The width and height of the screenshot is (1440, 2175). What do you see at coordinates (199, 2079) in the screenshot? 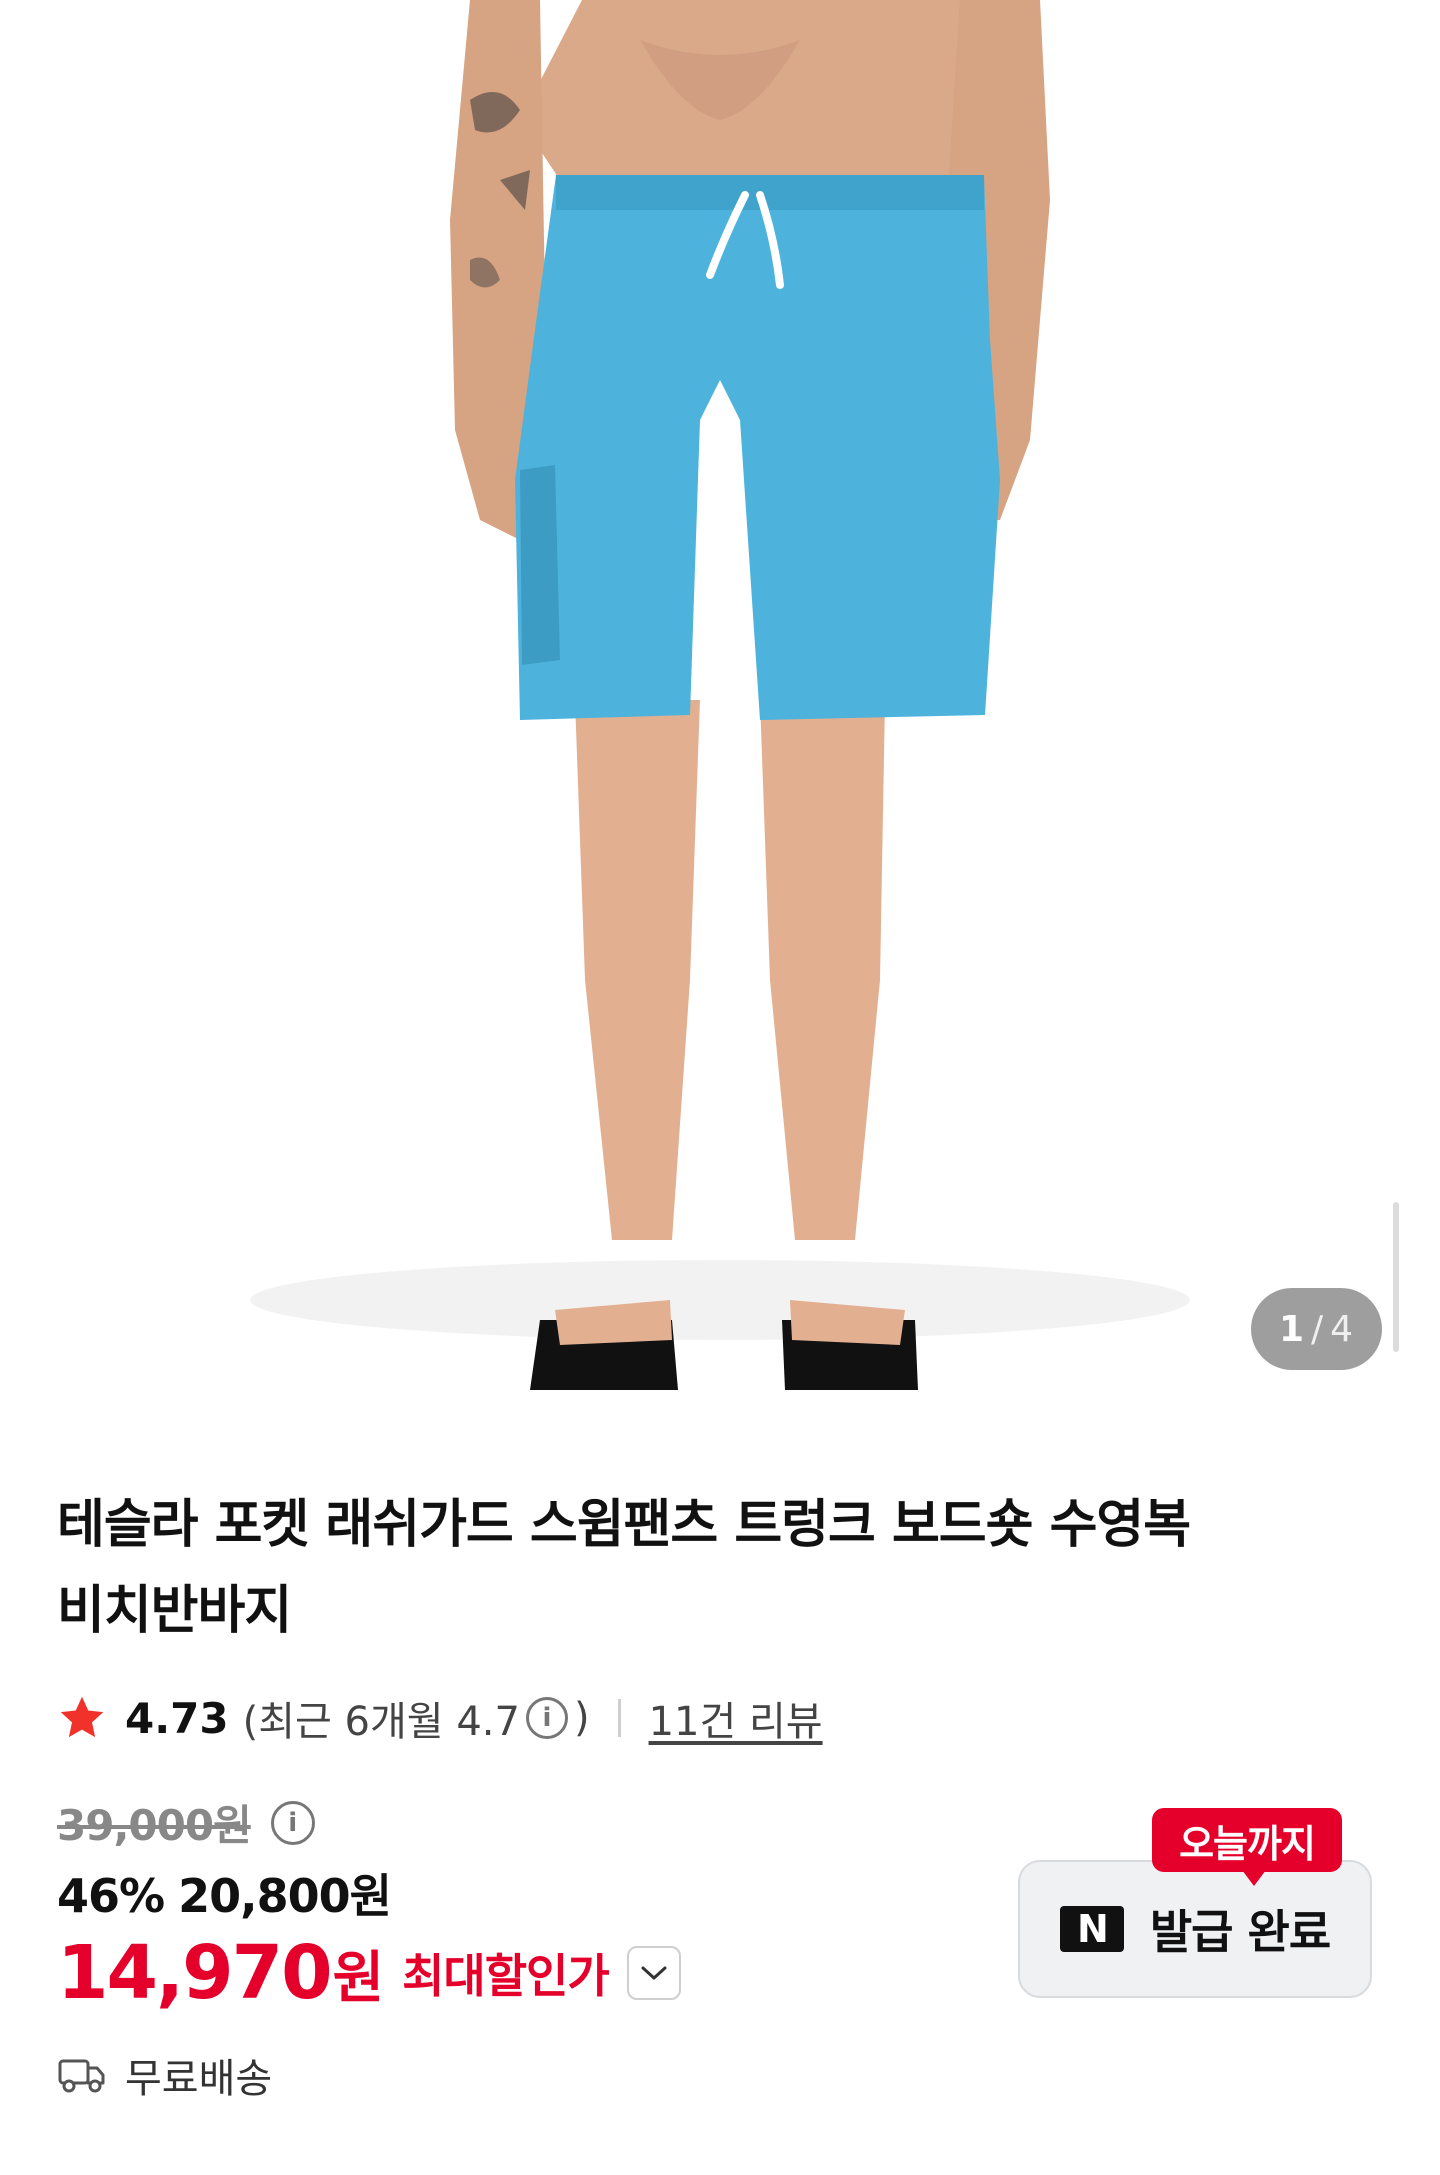
I see `shipping-label: 무료배송` at bounding box center [199, 2079].